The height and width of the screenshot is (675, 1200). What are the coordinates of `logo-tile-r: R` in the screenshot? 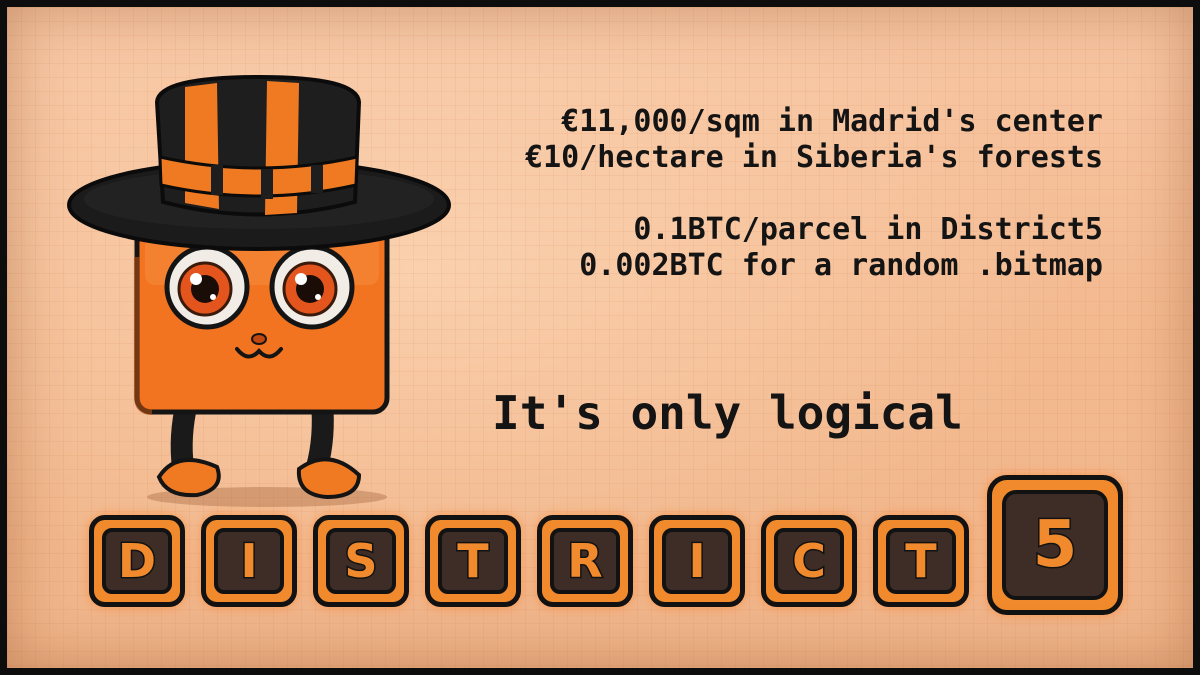 It's located at (585, 561).